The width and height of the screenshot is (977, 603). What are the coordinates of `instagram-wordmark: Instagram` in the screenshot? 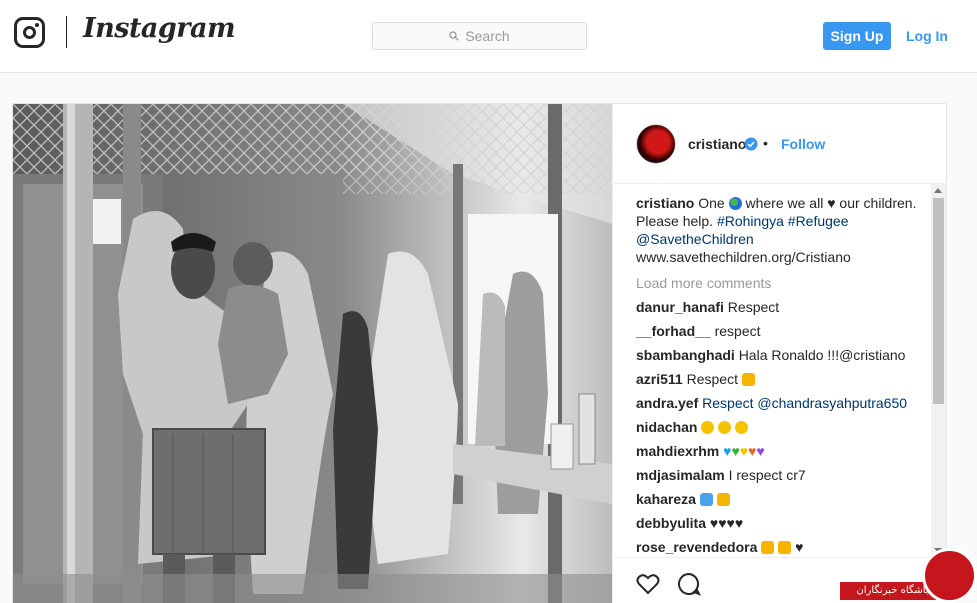 It's located at (159, 28).